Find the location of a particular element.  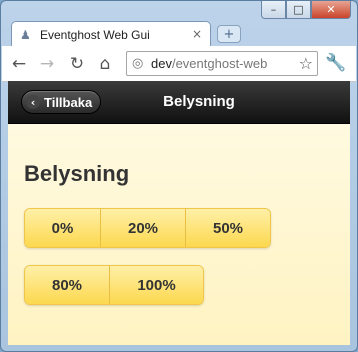

window-controls: – □ ✕ is located at coordinates (306, 10).